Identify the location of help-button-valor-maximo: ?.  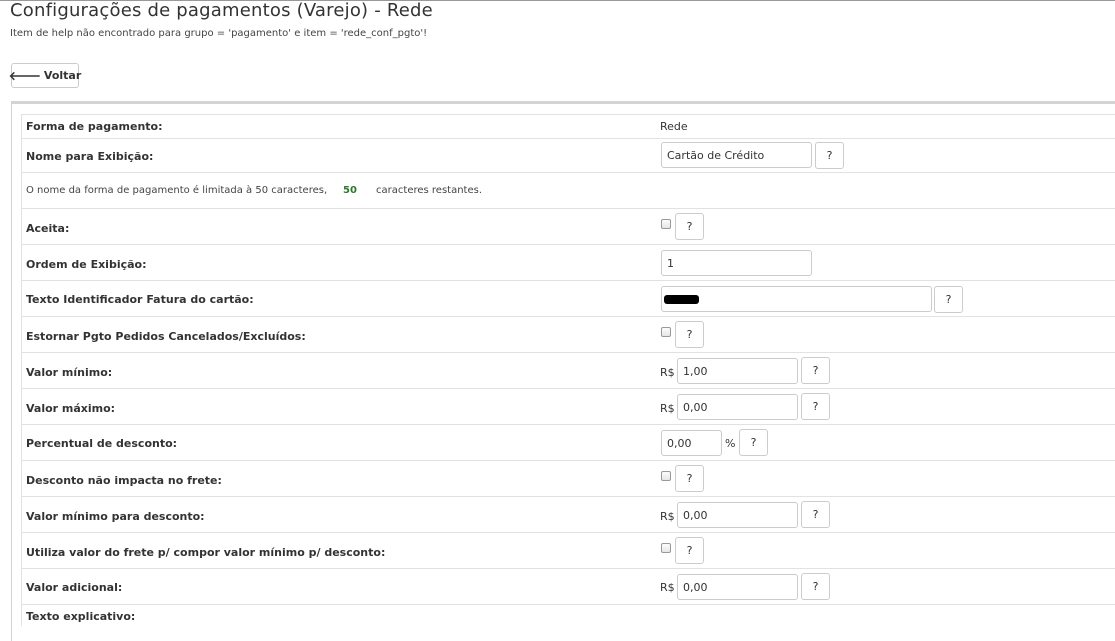
(815, 406).